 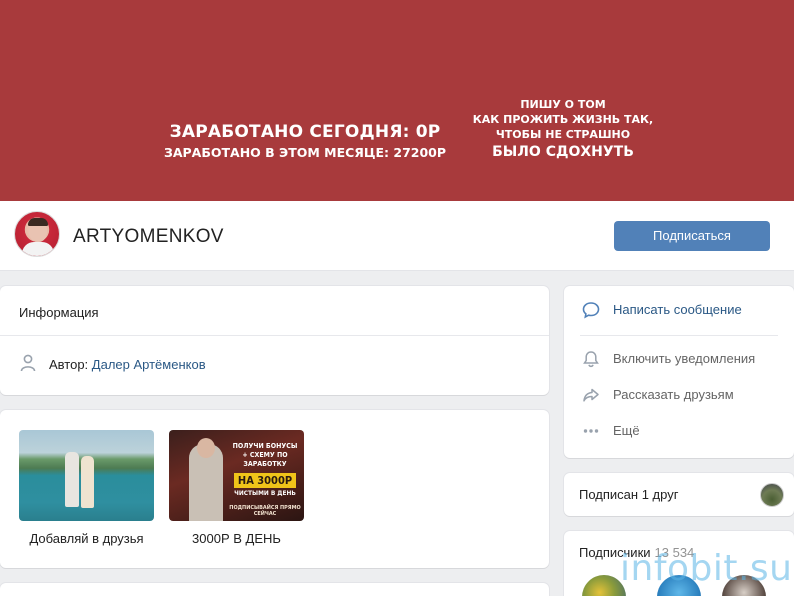 What do you see at coordinates (236, 538) in the screenshot?
I see `album-label: 3000Р В ДЕНЬ` at bounding box center [236, 538].